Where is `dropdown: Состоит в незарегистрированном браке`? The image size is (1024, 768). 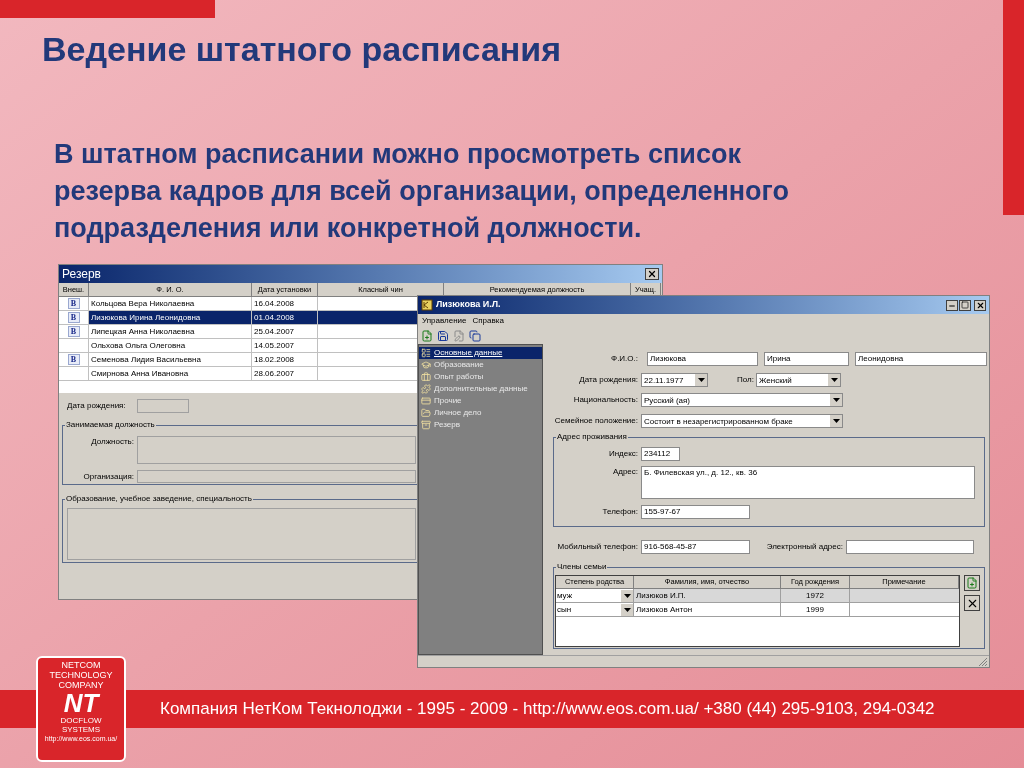
dropdown: Состоит в незарегистрированном браке is located at coordinates (742, 421).